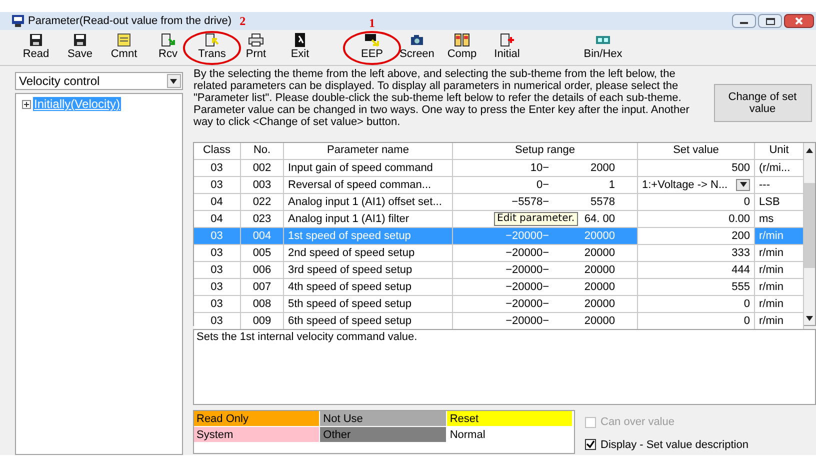 The width and height of the screenshot is (816, 456). What do you see at coordinates (26, 104) in the screenshot?
I see `expand-icon` at bounding box center [26, 104].